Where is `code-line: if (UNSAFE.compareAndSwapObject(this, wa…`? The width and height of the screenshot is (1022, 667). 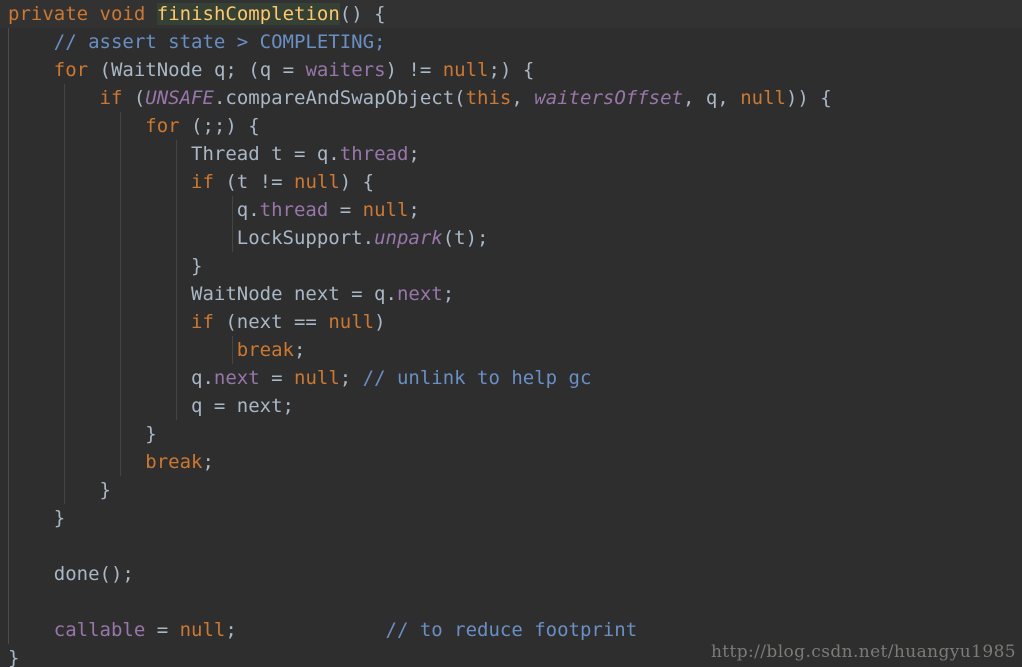 code-line: if (UNSAFE.compareAndSwapObject(this, wa… is located at coordinates (511, 98).